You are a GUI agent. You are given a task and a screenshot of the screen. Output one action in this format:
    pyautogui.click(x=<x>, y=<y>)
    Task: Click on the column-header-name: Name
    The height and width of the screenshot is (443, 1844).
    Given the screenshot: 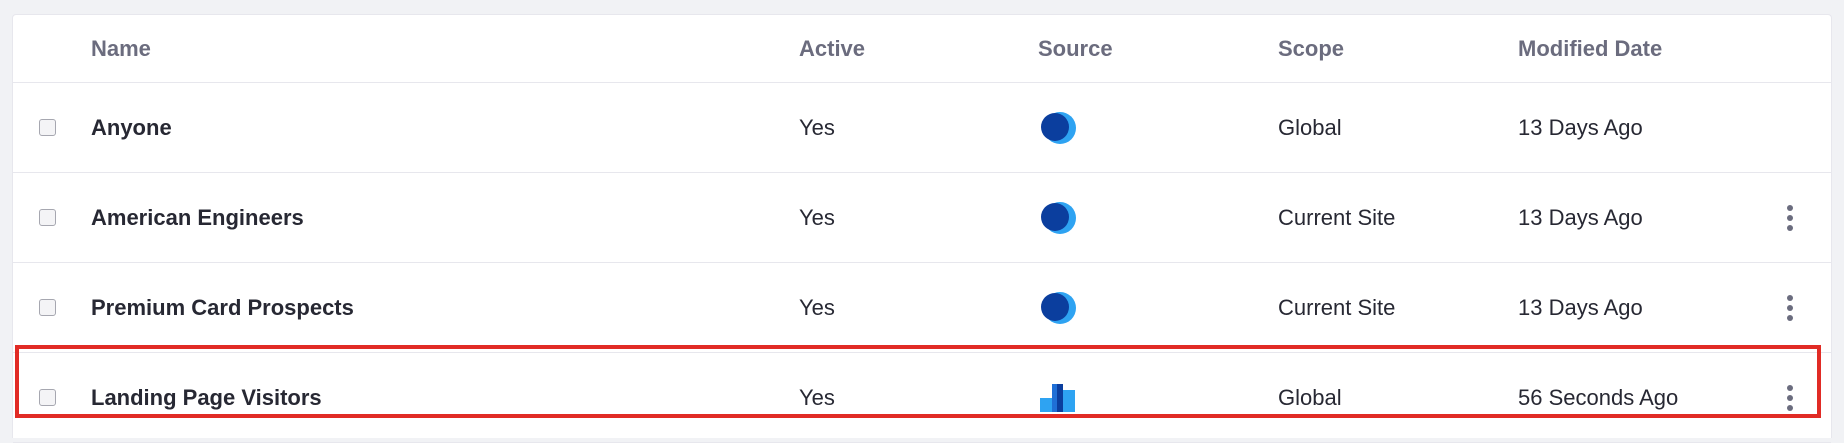 What is the action you would take?
    pyautogui.click(x=121, y=48)
    